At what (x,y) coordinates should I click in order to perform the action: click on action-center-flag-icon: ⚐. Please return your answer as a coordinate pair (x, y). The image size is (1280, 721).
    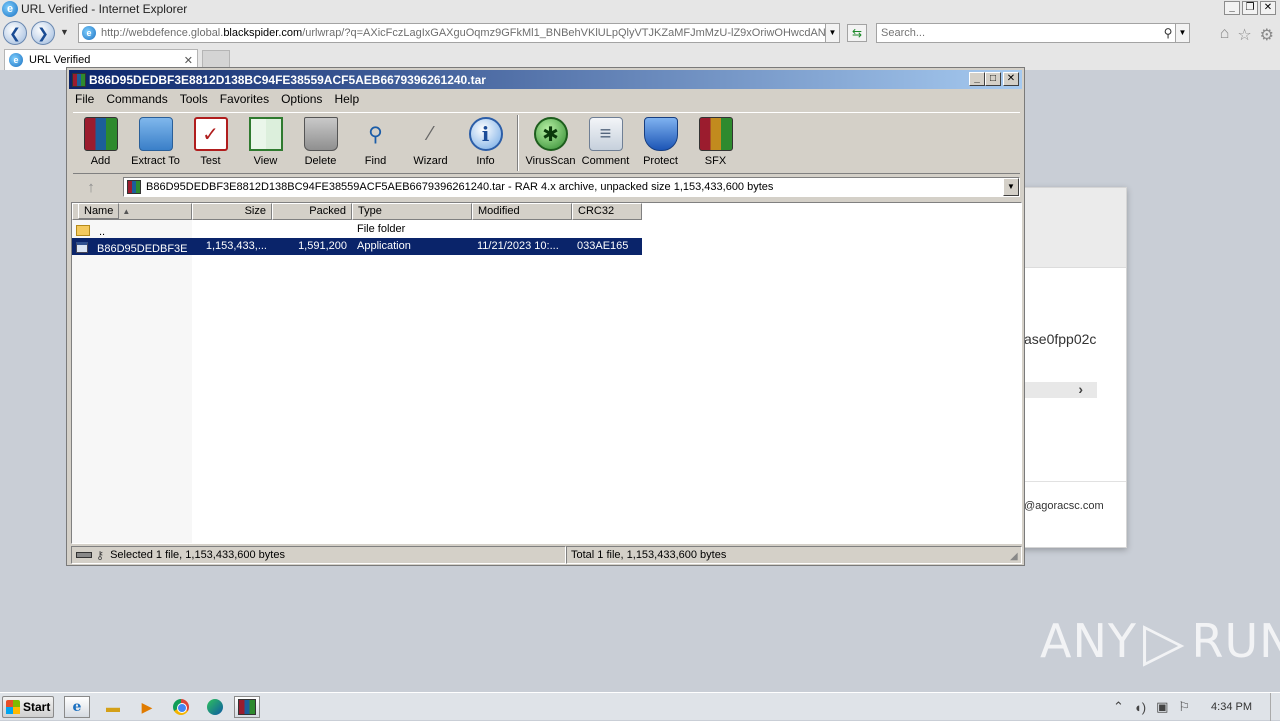
    Looking at the image, I should click on (1184, 707).